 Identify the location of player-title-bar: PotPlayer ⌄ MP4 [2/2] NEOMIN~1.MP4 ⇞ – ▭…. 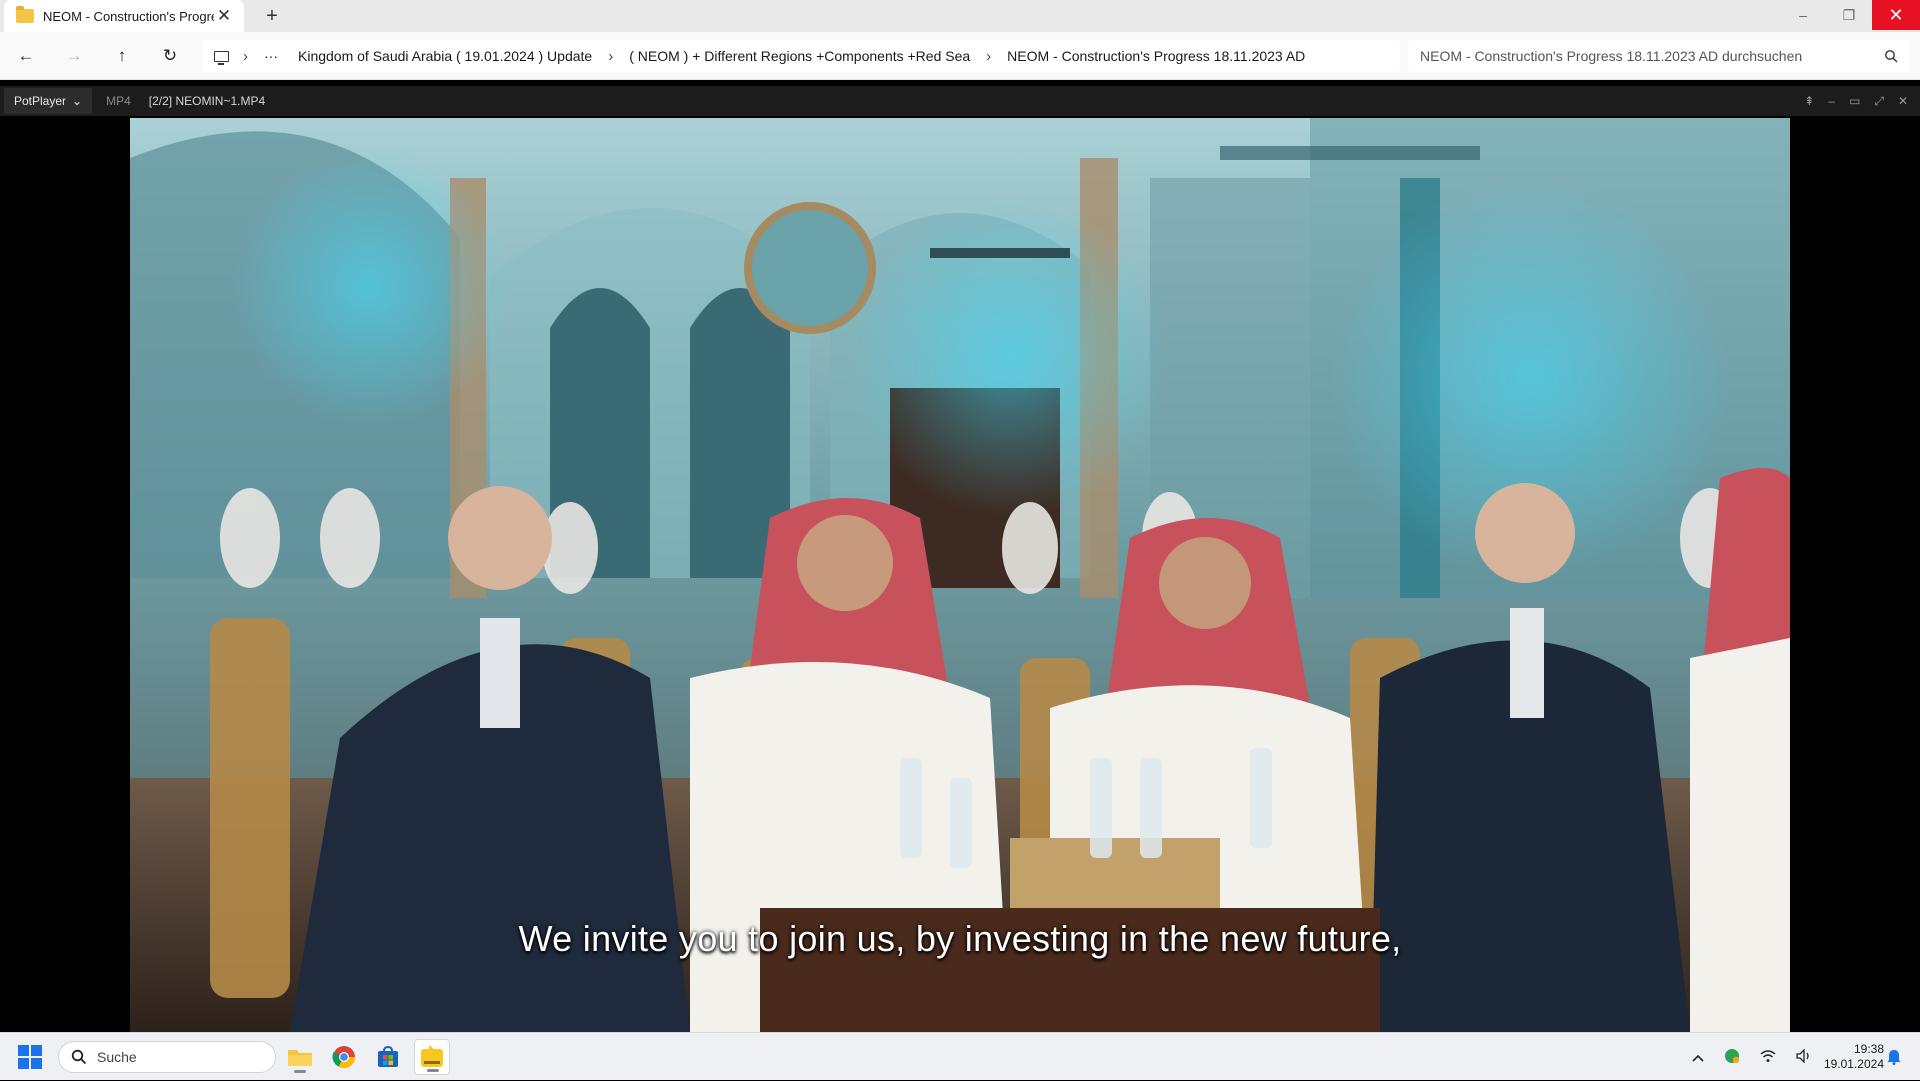
(960, 101).